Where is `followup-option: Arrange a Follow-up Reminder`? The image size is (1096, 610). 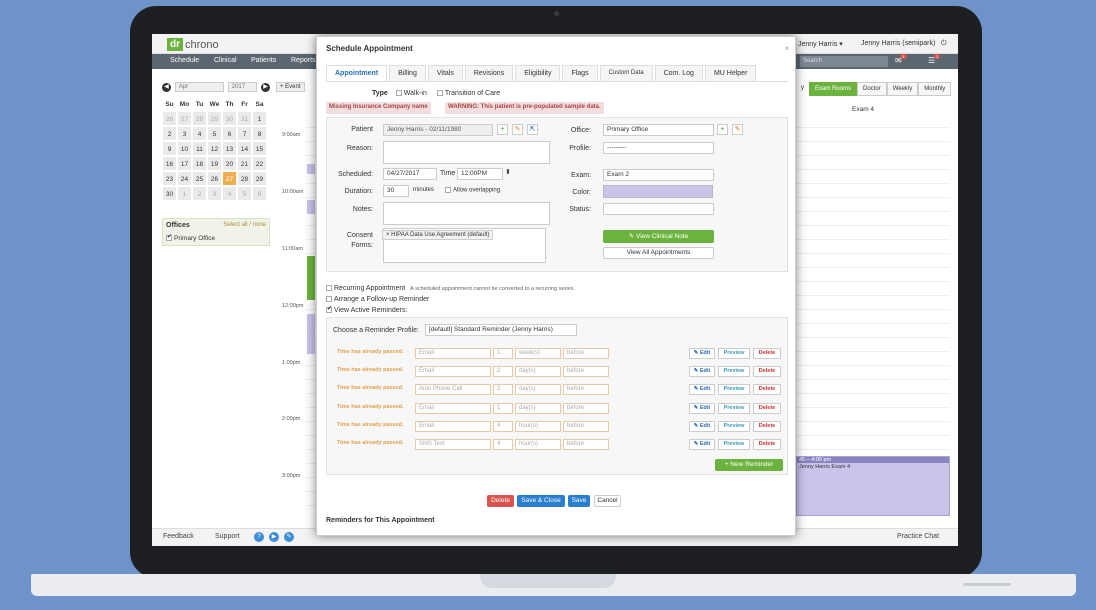
followup-option: Arrange a Follow-up Reminder is located at coordinates (377, 299).